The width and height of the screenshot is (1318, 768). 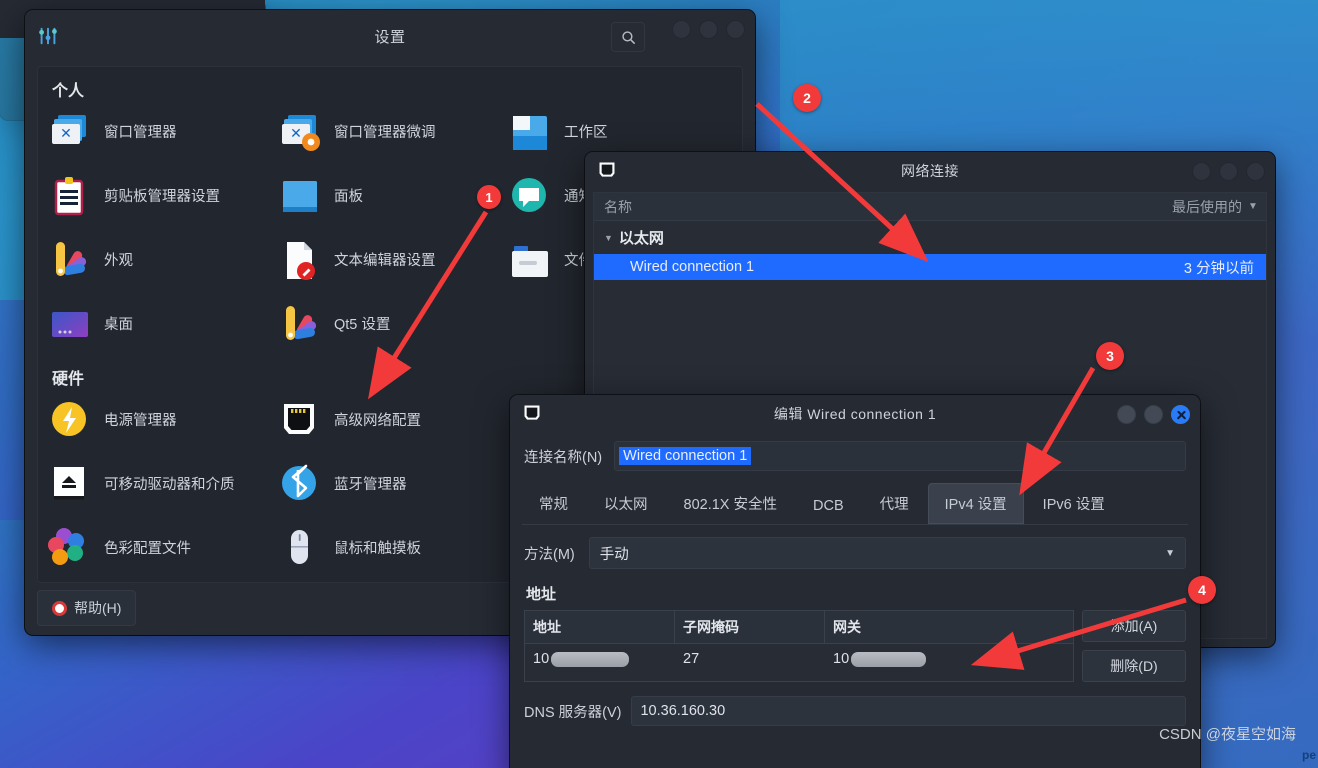 I want to click on settings-item-text-editor: 文本编辑器设置, so click(x=393, y=261).